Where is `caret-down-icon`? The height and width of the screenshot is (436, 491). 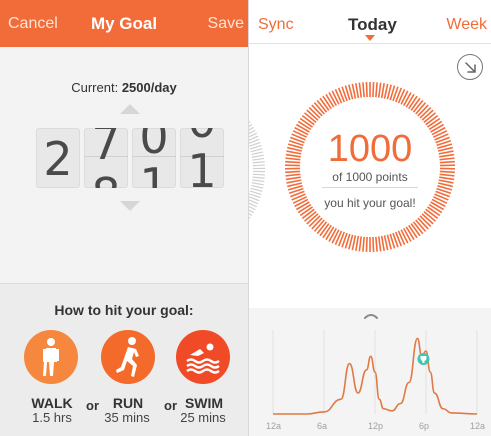
caret-down-icon is located at coordinates (370, 38).